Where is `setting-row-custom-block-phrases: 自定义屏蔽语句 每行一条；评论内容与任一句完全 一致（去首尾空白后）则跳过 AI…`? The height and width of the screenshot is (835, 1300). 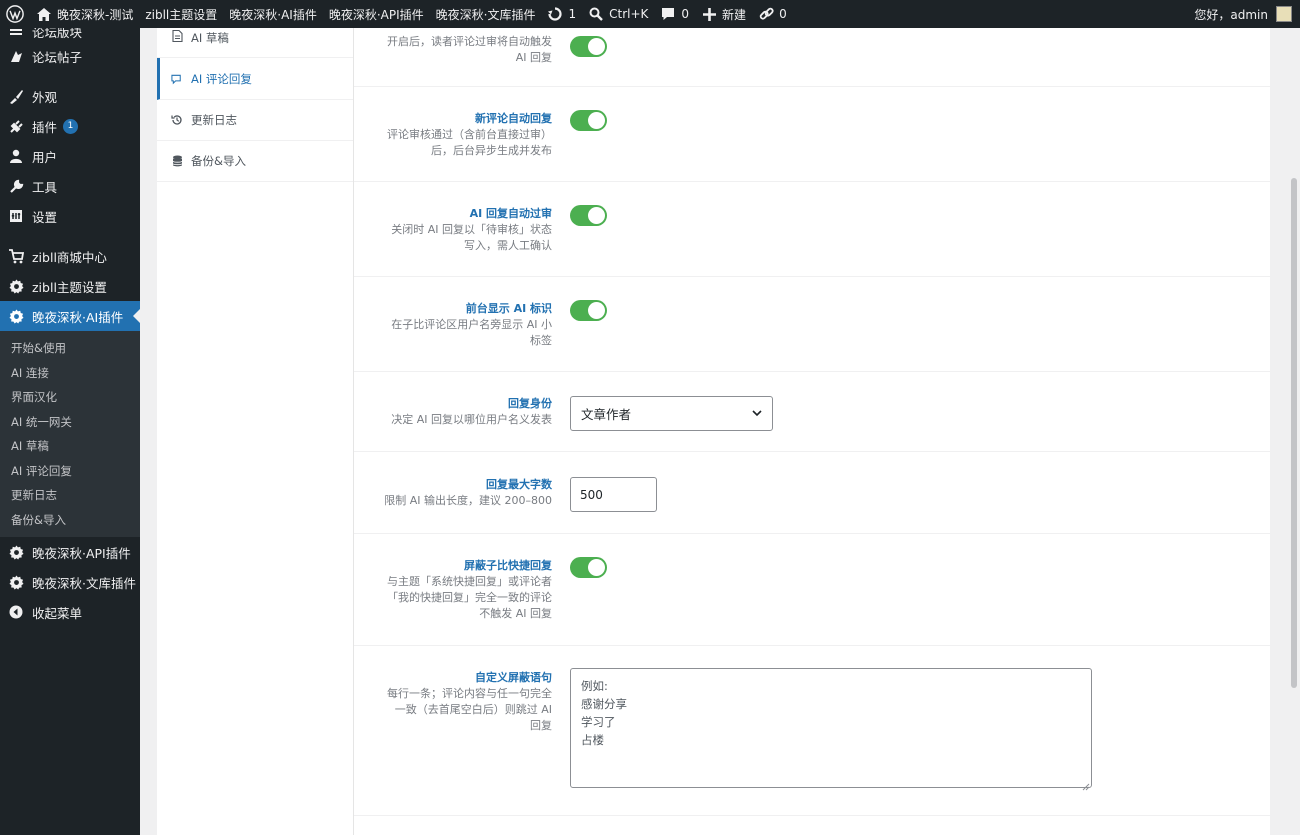 setting-row-custom-block-phrases: 自定义屏蔽语句 每行一条；评论内容与任一句完全 一致（去首尾空白后）则跳过 AI… is located at coordinates (812, 731).